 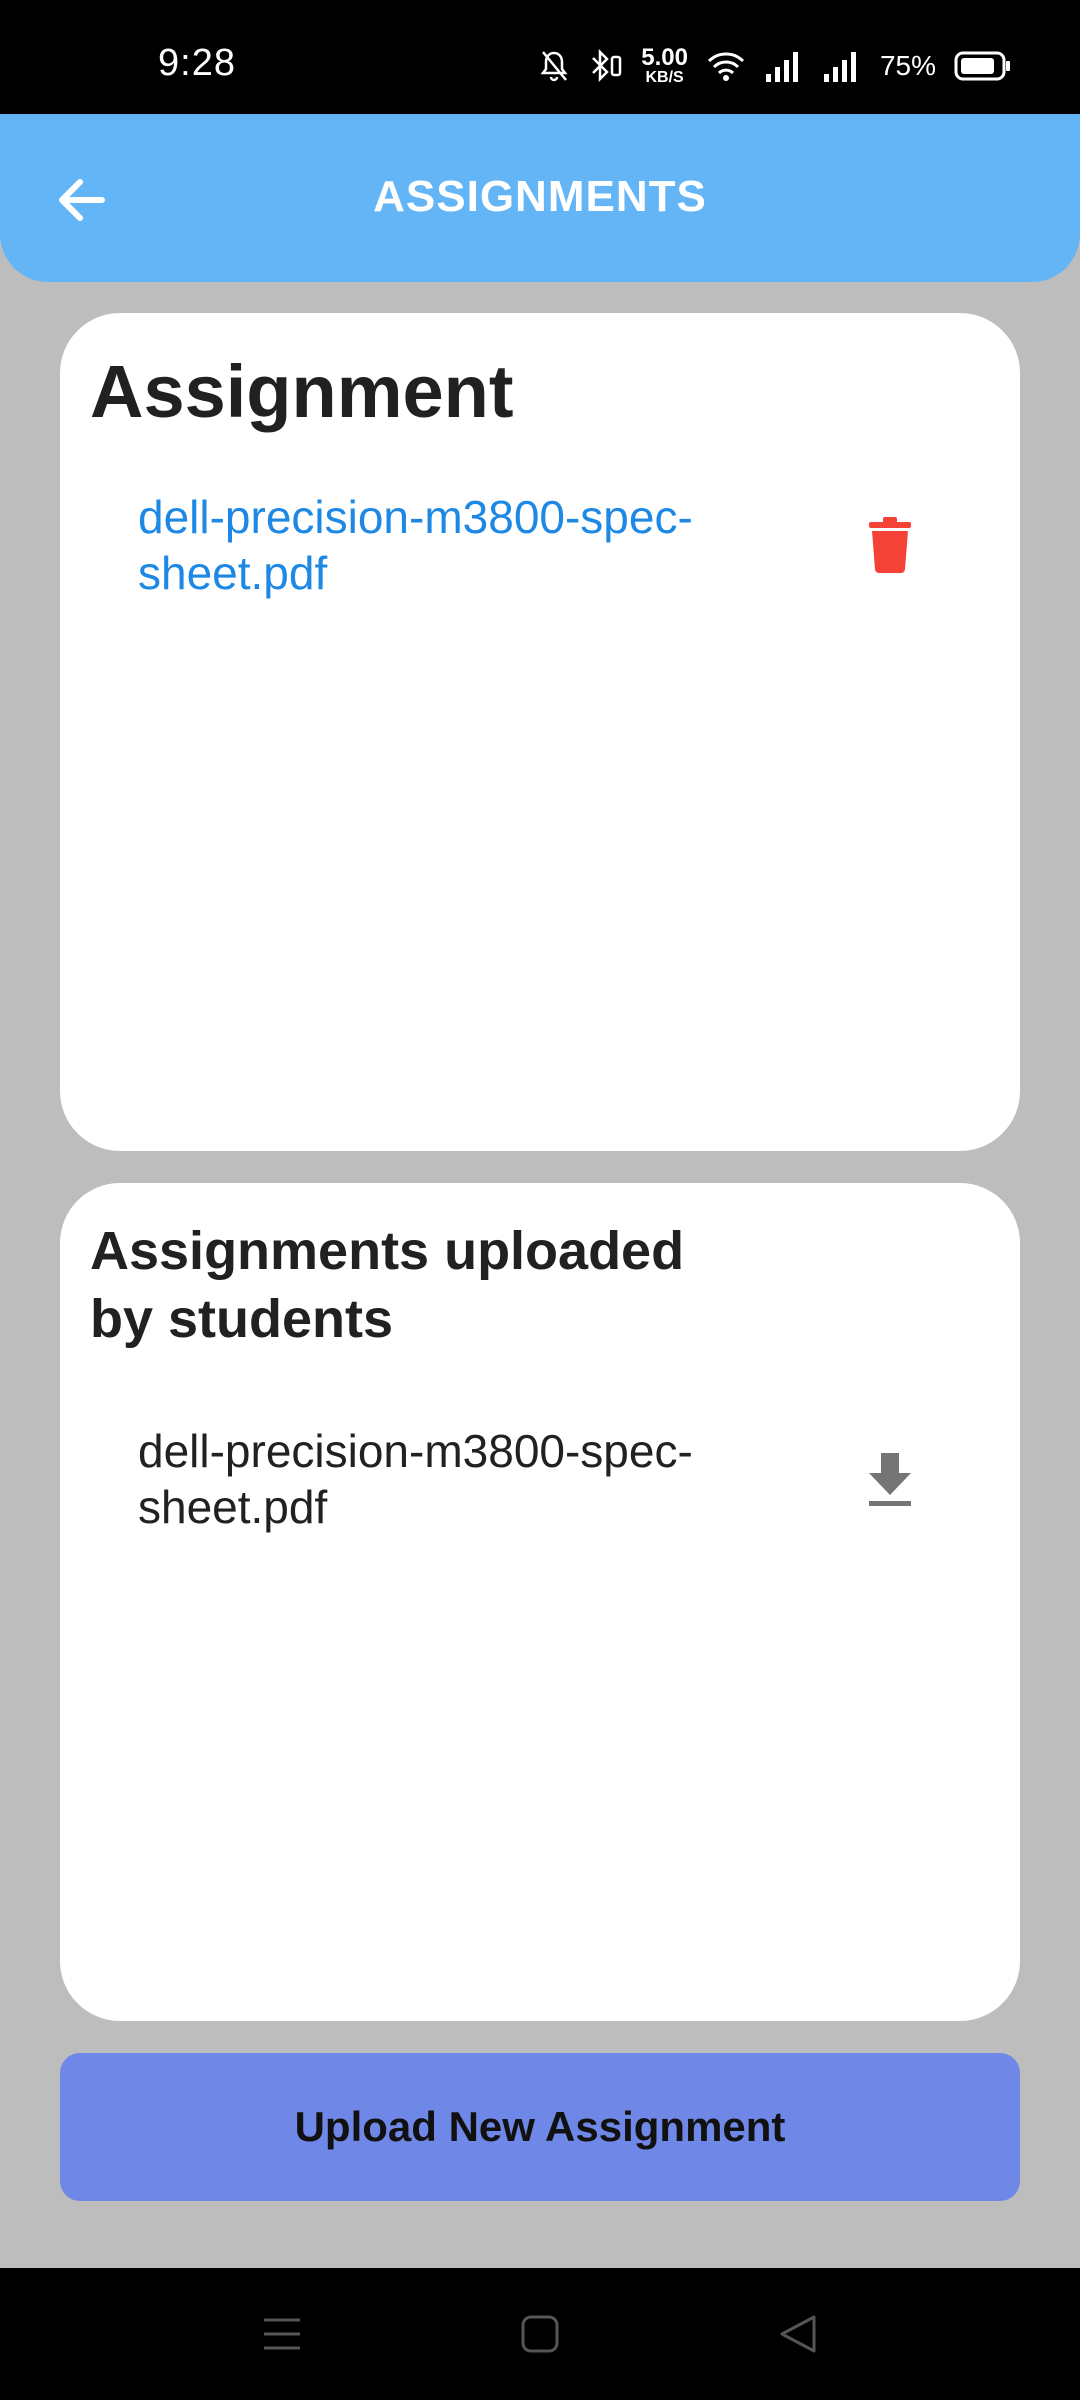 What do you see at coordinates (664, 57) in the screenshot?
I see `net-speed-value: 5.00` at bounding box center [664, 57].